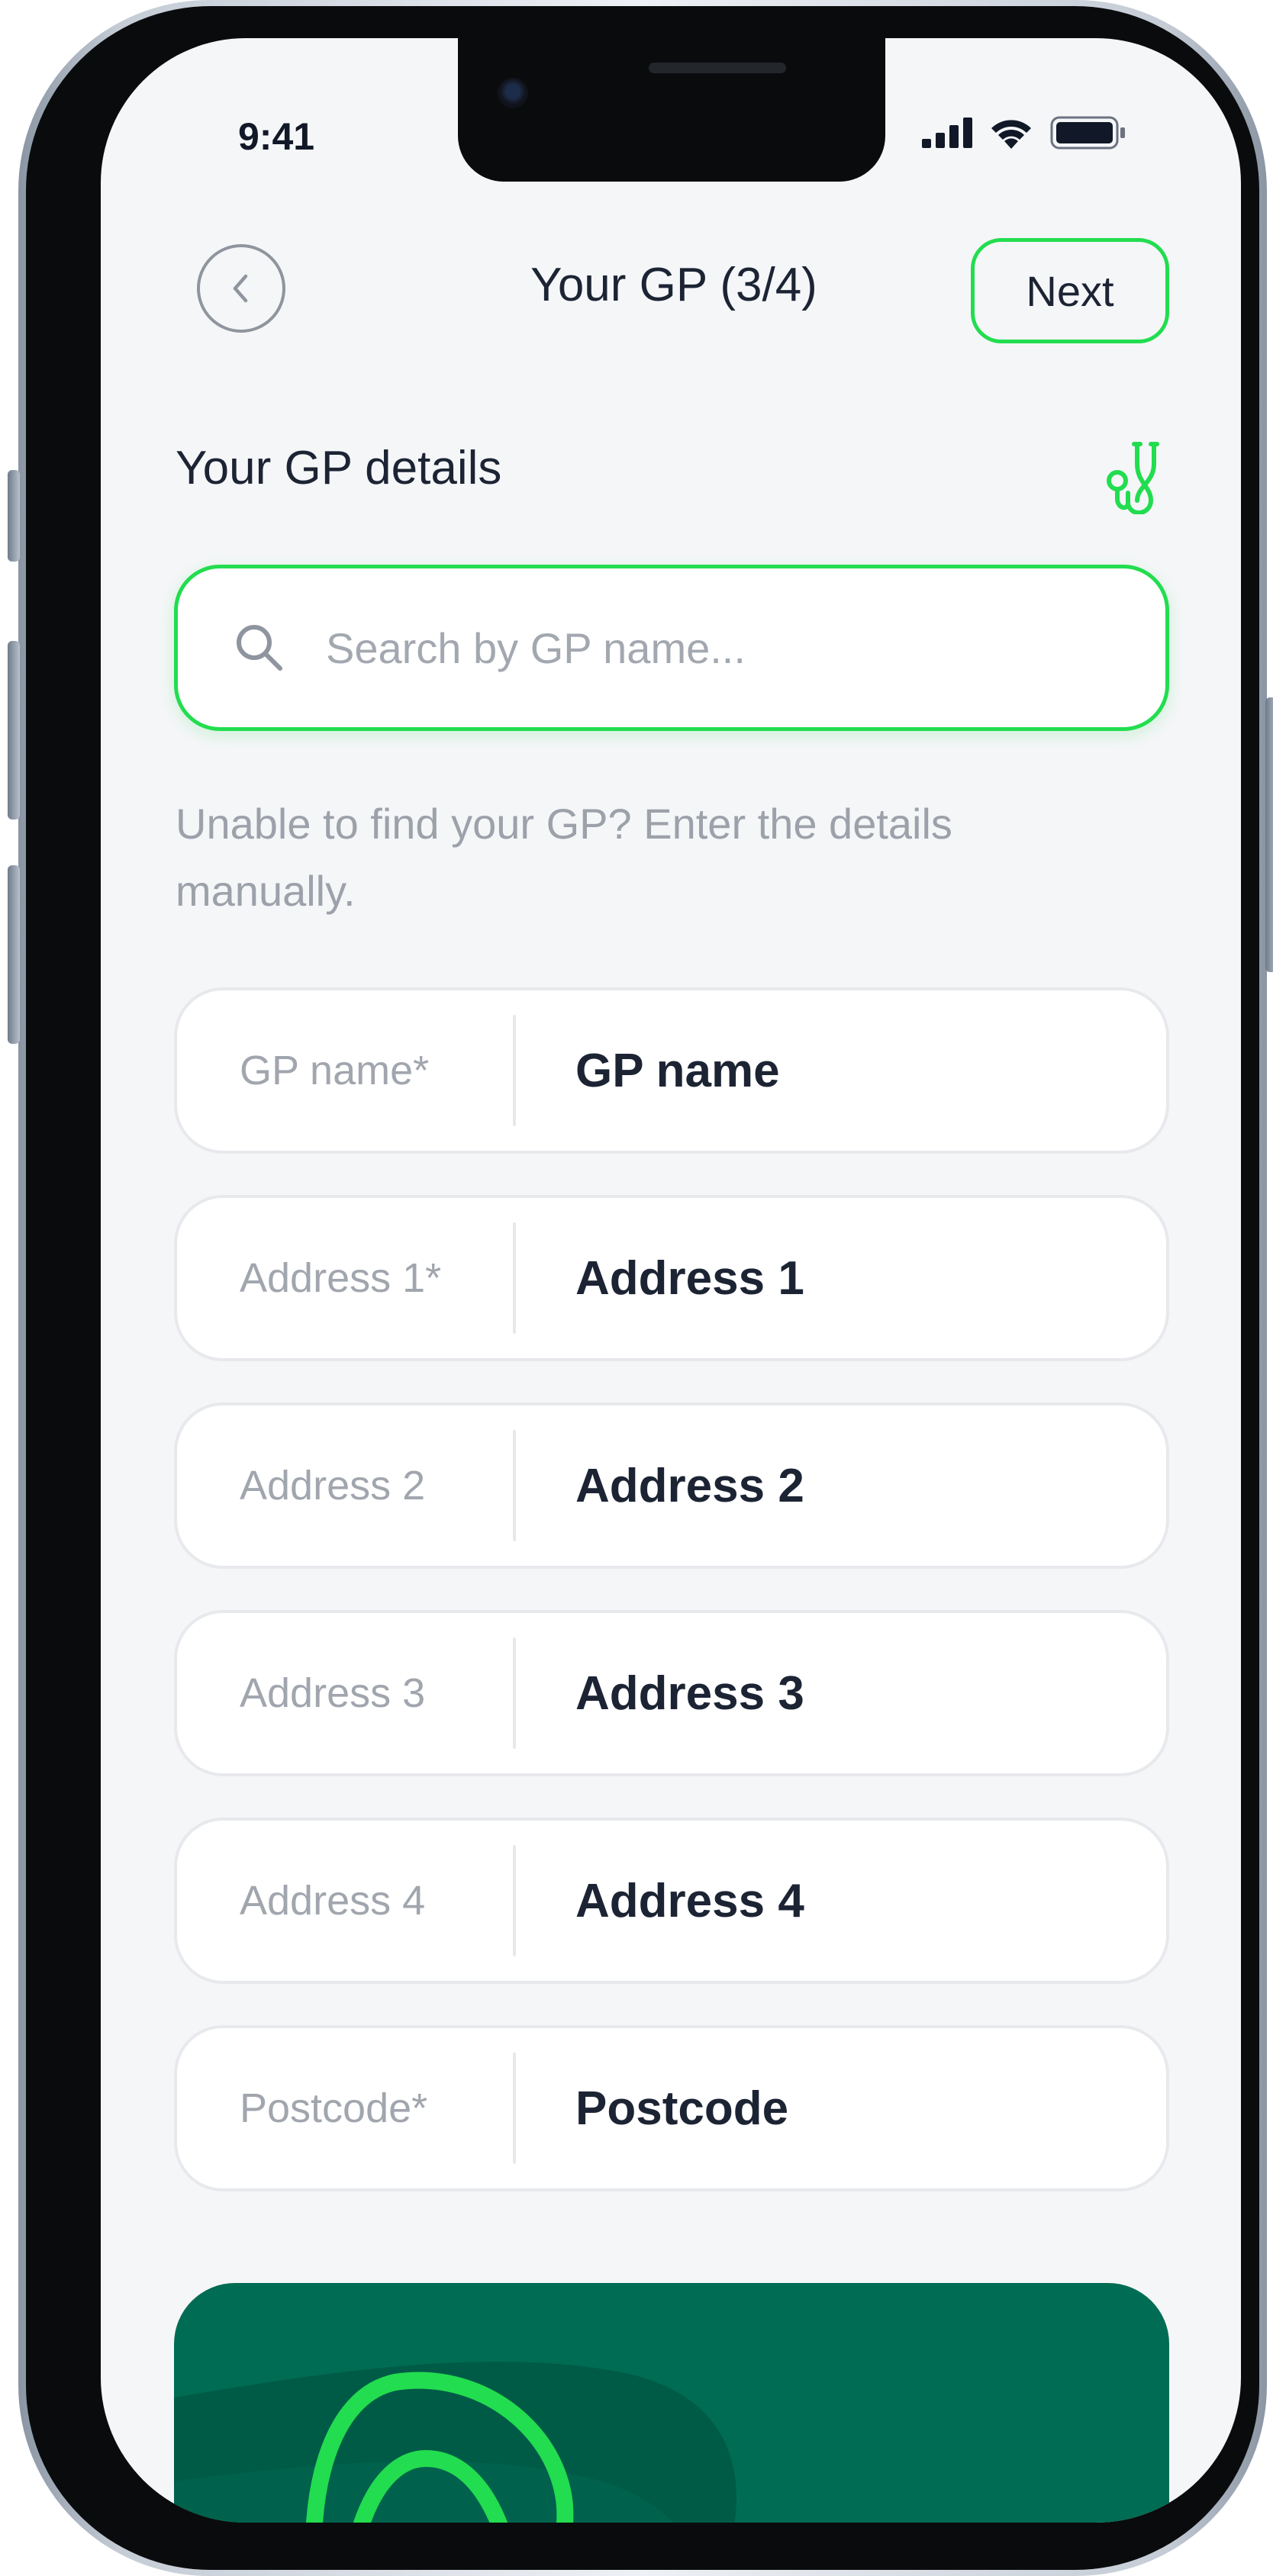 The width and height of the screenshot is (1273, 2576). What do you see at coordinates (865, 1901) in the screenshot?
I see `address-4-input: Address 4` at bounding box center [865, 1901].